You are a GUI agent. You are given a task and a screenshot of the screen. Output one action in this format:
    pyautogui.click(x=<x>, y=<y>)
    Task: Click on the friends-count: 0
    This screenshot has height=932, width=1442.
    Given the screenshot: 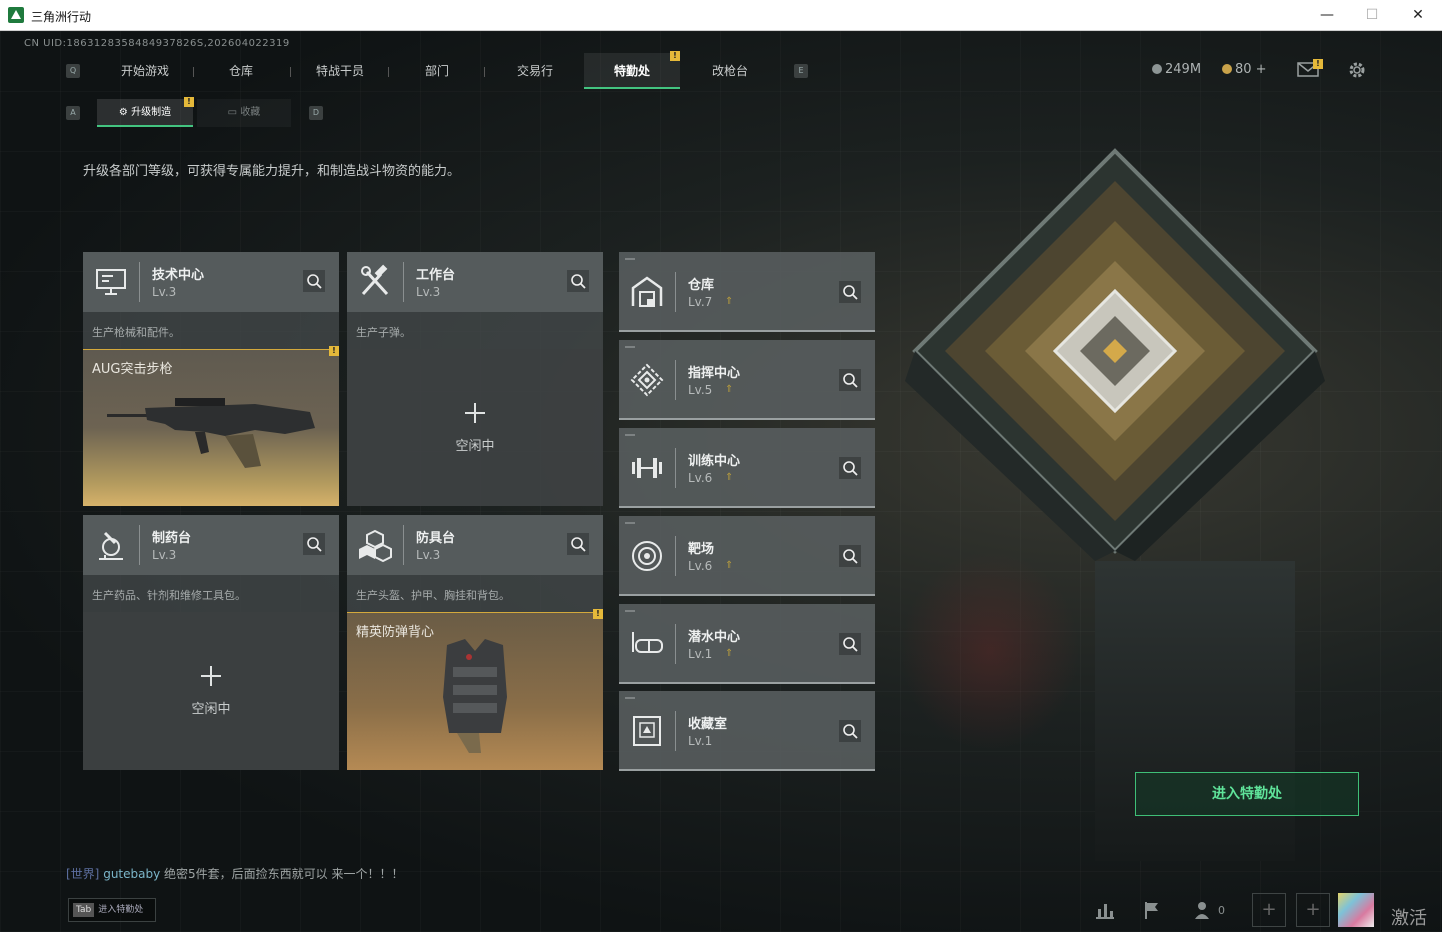 What is the action you would take?
    pyautogui.click(x=1221, y=910)
    